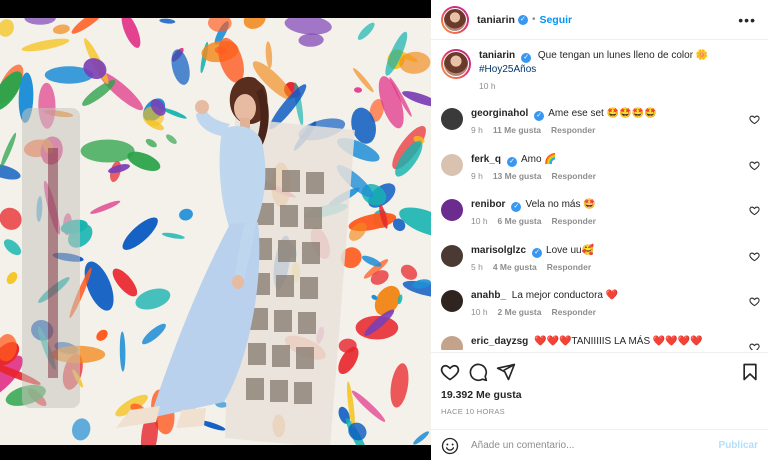  I want to click on caption-text: Que tengan un lunes lleno de color 🌼, so click(623, 55).